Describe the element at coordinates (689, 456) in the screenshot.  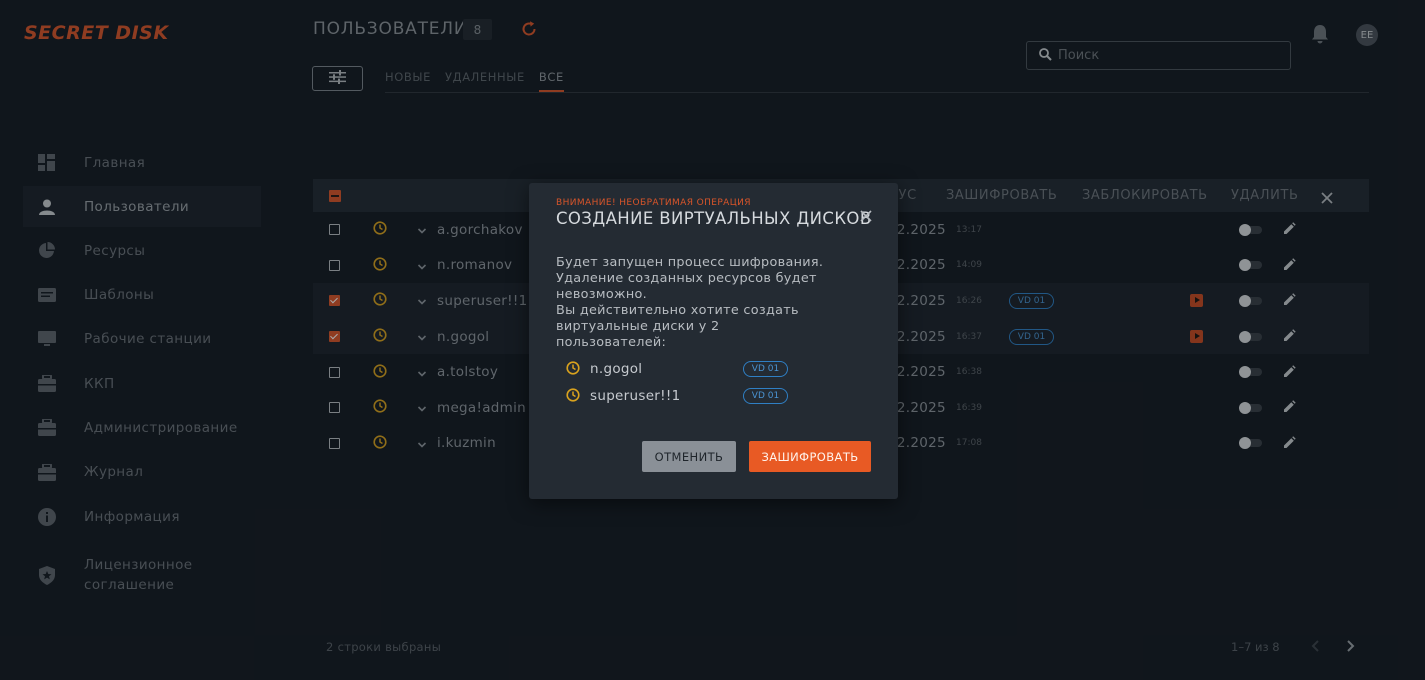
I see `cancel-button: ОТМЕНИТЬ` at that location.